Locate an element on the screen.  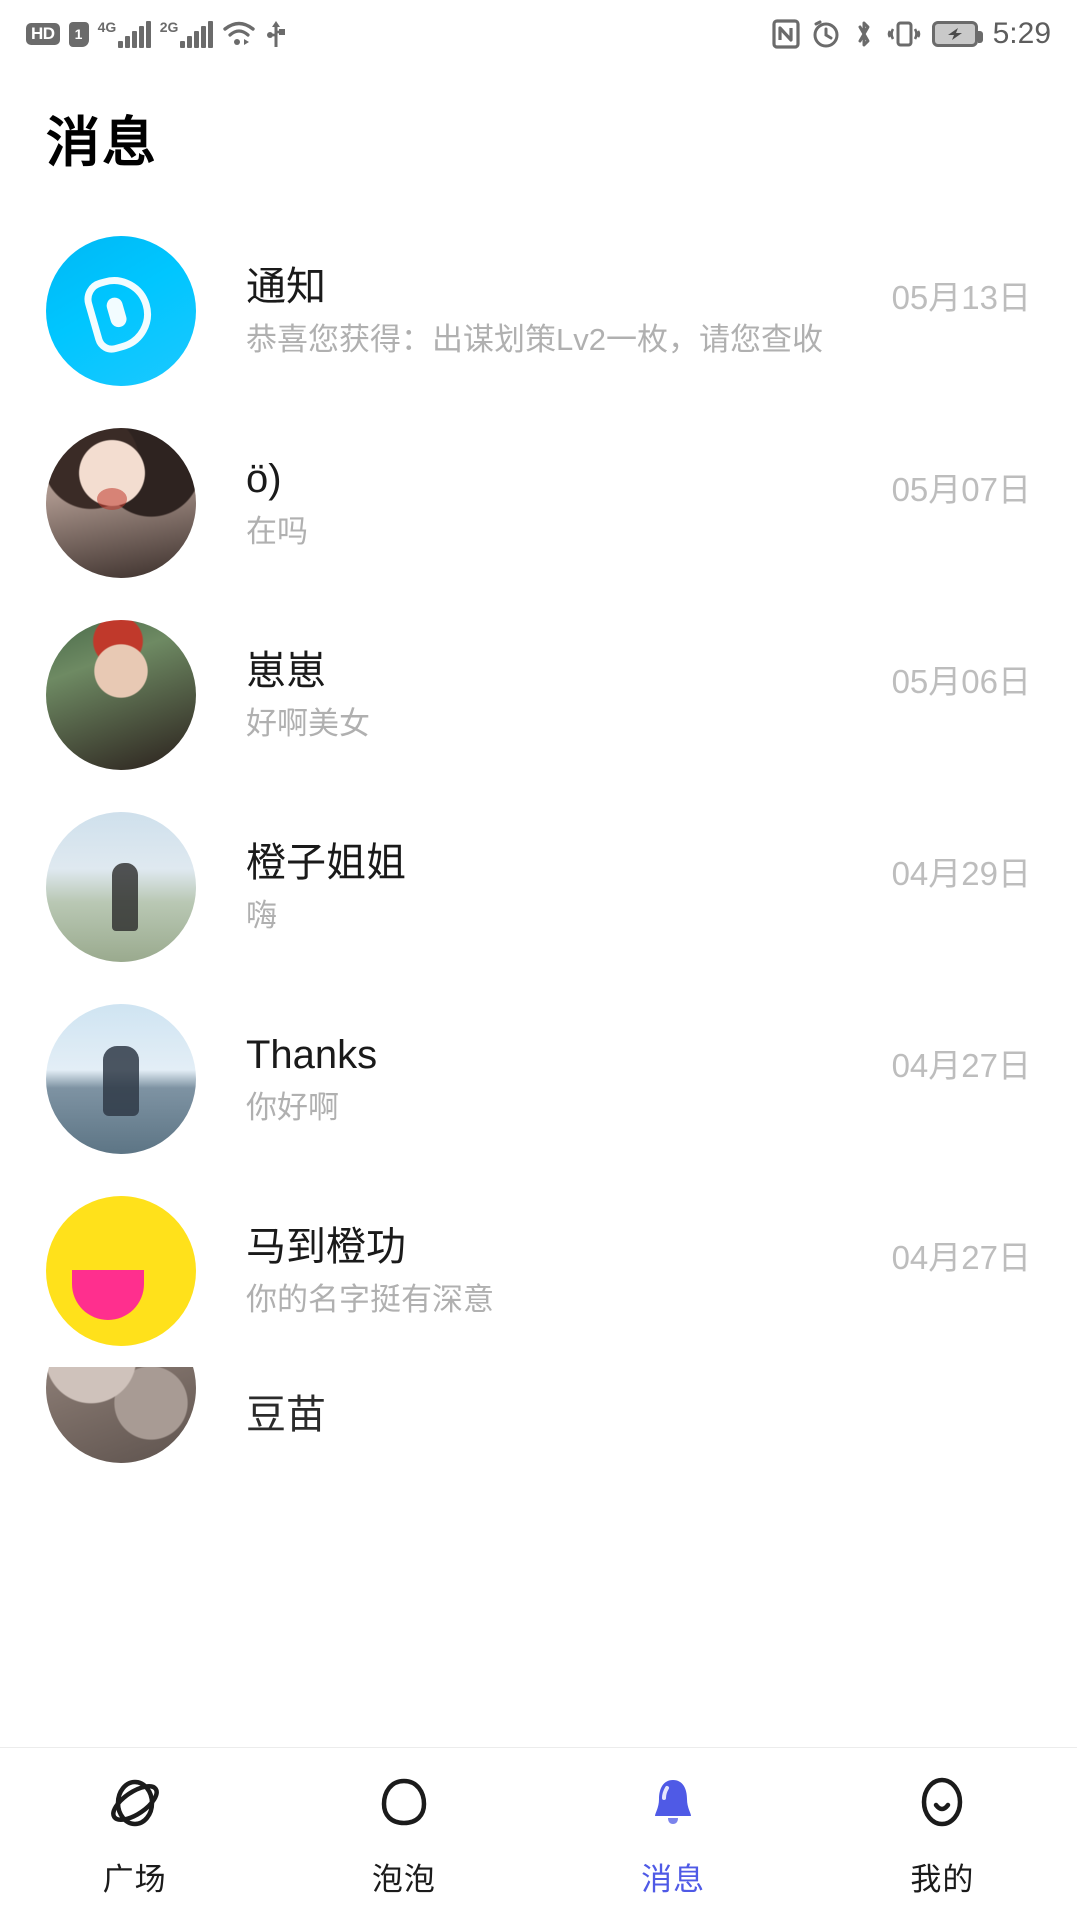
conversation-row-6: 马到橙功 你的名字挺有深意 04月27日 is located at coordinates (538, 1271).